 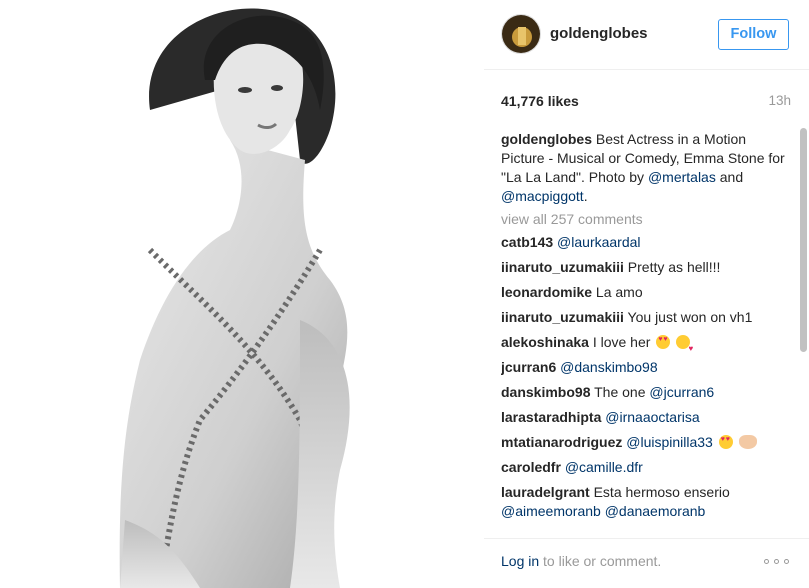 I want to click on avatar, so click(x=521, y=34).